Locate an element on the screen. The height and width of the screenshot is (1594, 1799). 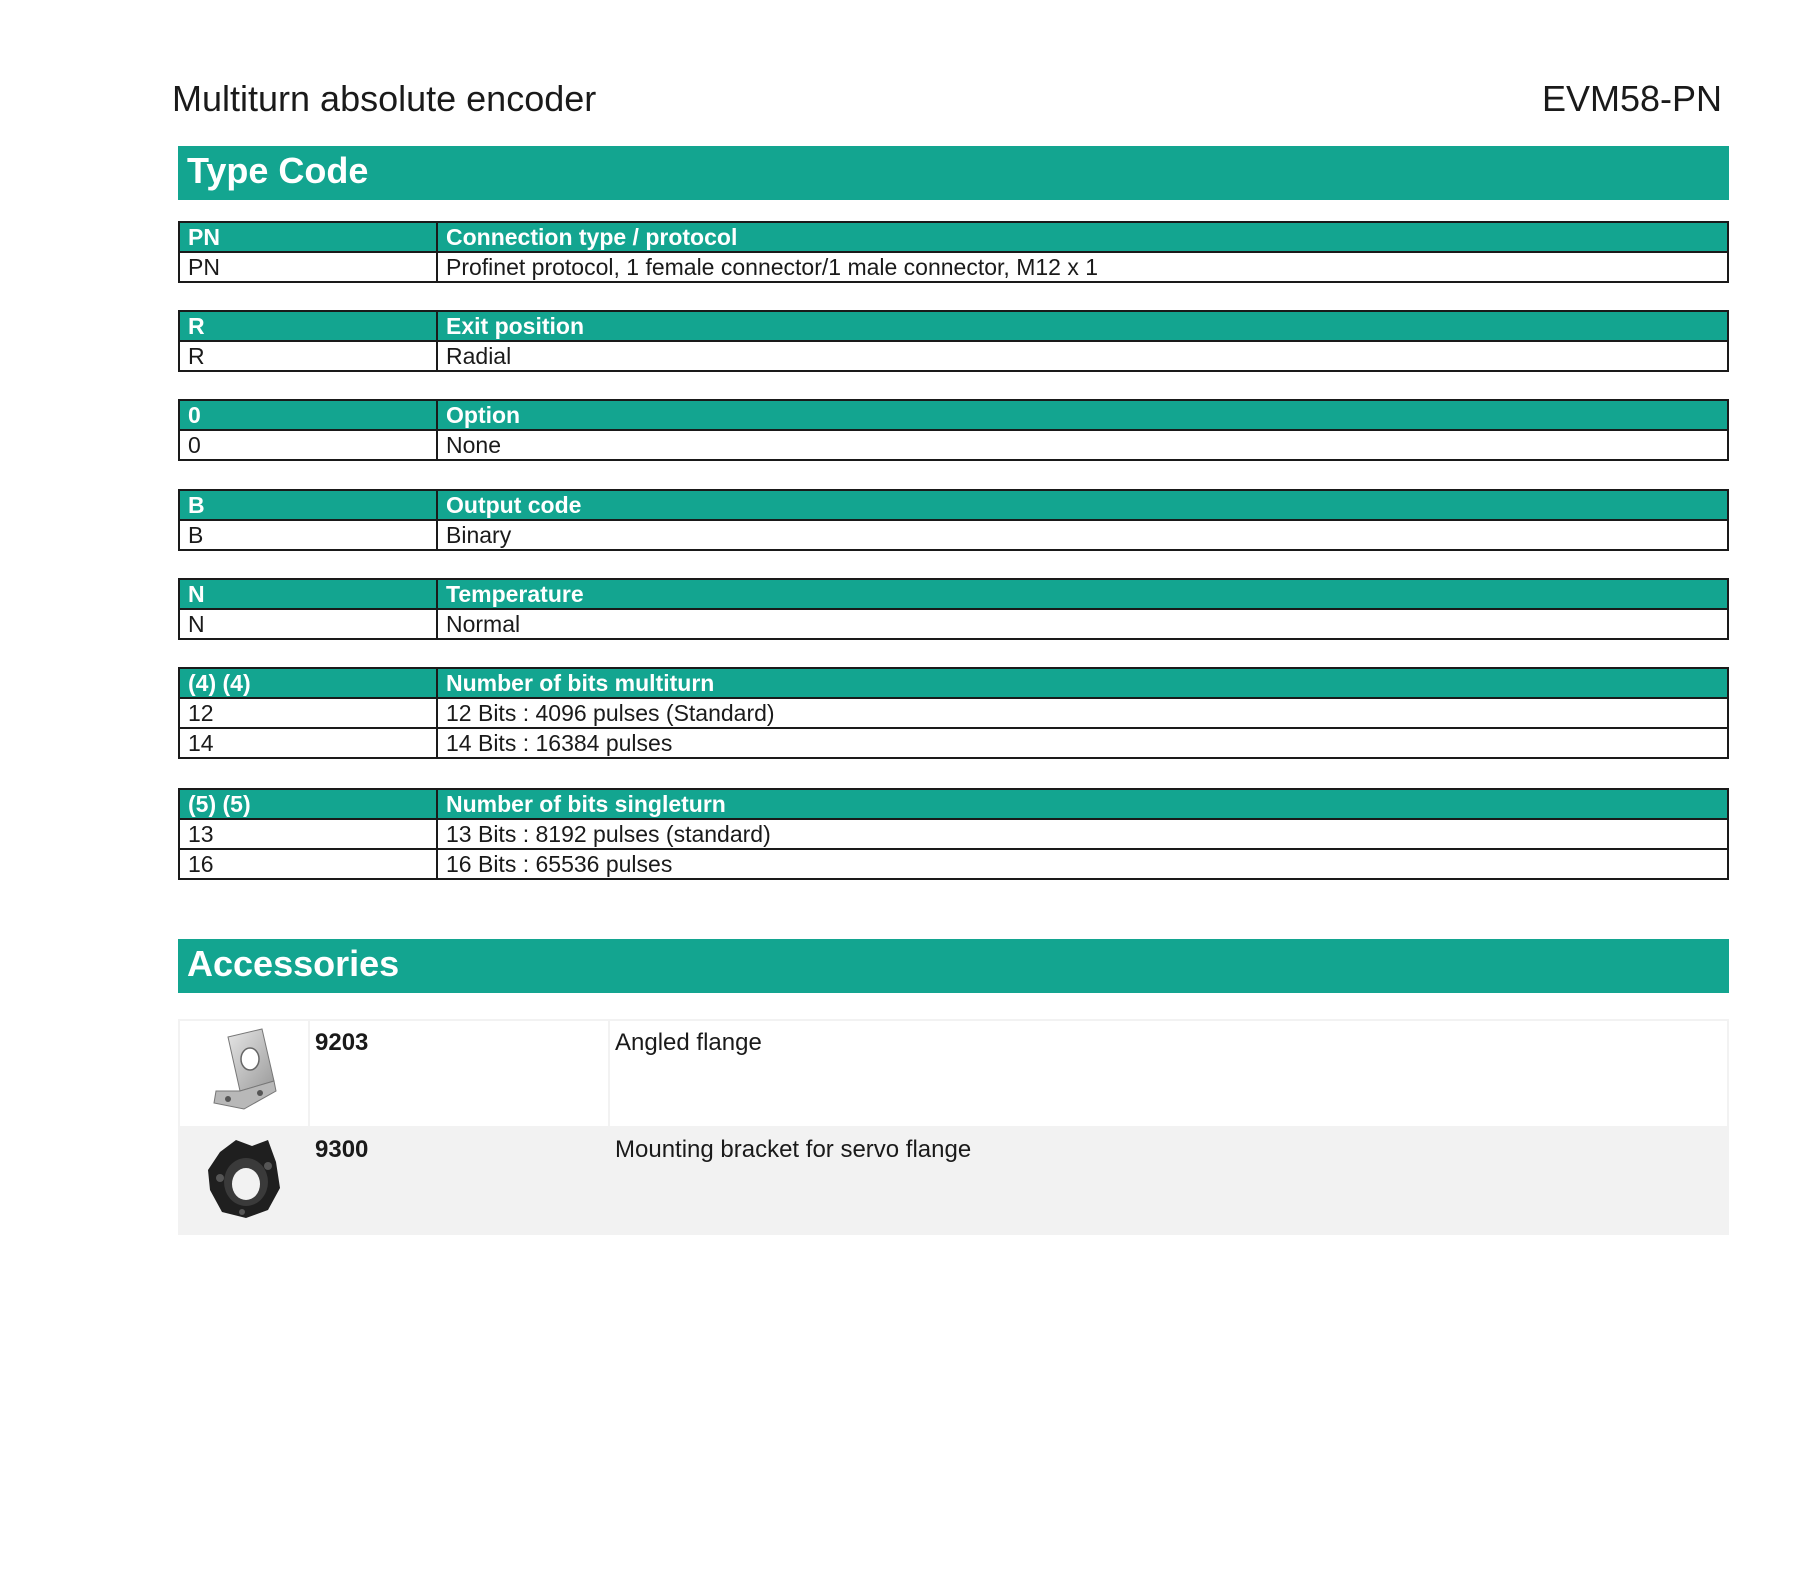
code-cell: (4) (4) is located at coordinates (308, 683).